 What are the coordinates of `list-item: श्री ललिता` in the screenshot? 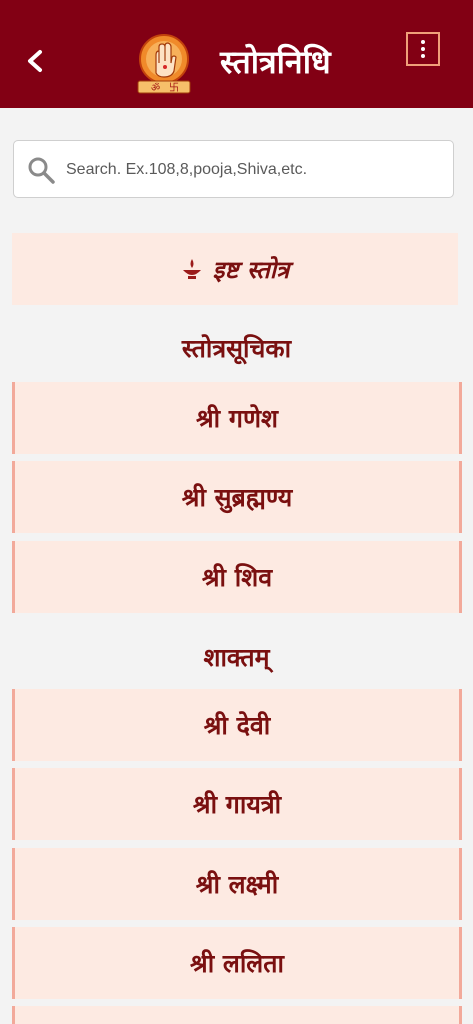 It's located at (237, 963).